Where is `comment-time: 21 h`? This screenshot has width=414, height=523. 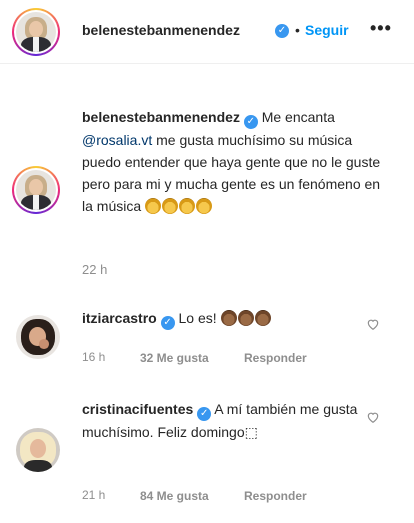
comment-time: 21 h is located at coordinates (93, 495).